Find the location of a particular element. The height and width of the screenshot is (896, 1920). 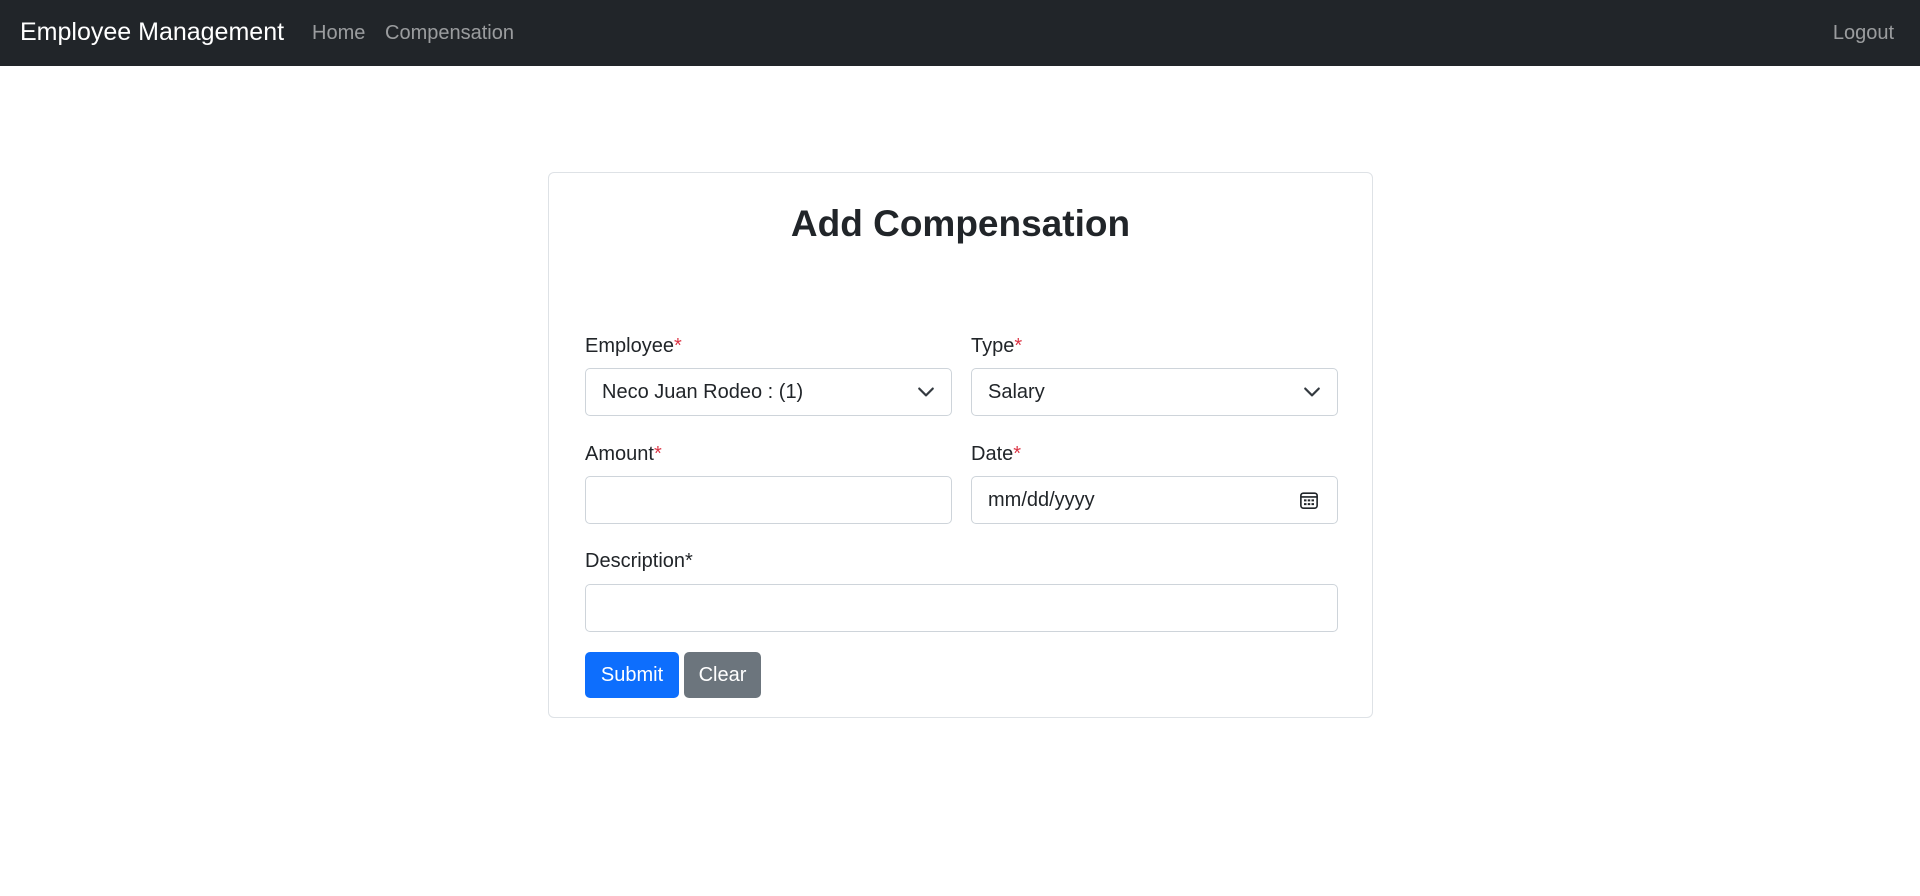

type-selected-value: Salary is located at coordinates (1016, 392).